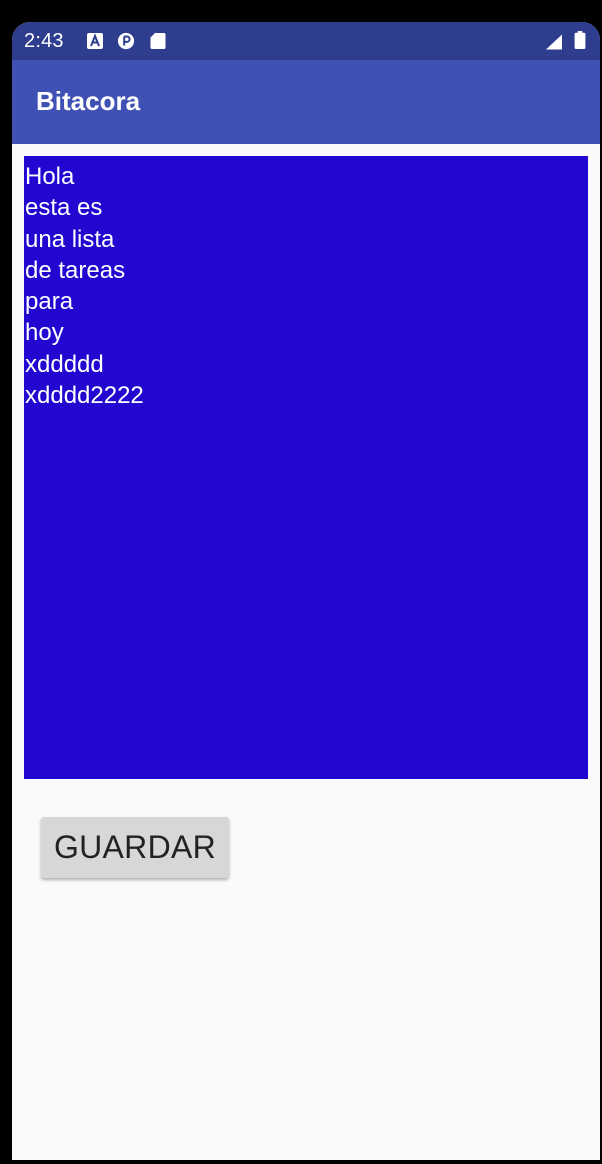  Describe the element at coordinates (135, 847) in the screenshot. I see `save-button: GUARDAR` at that location.